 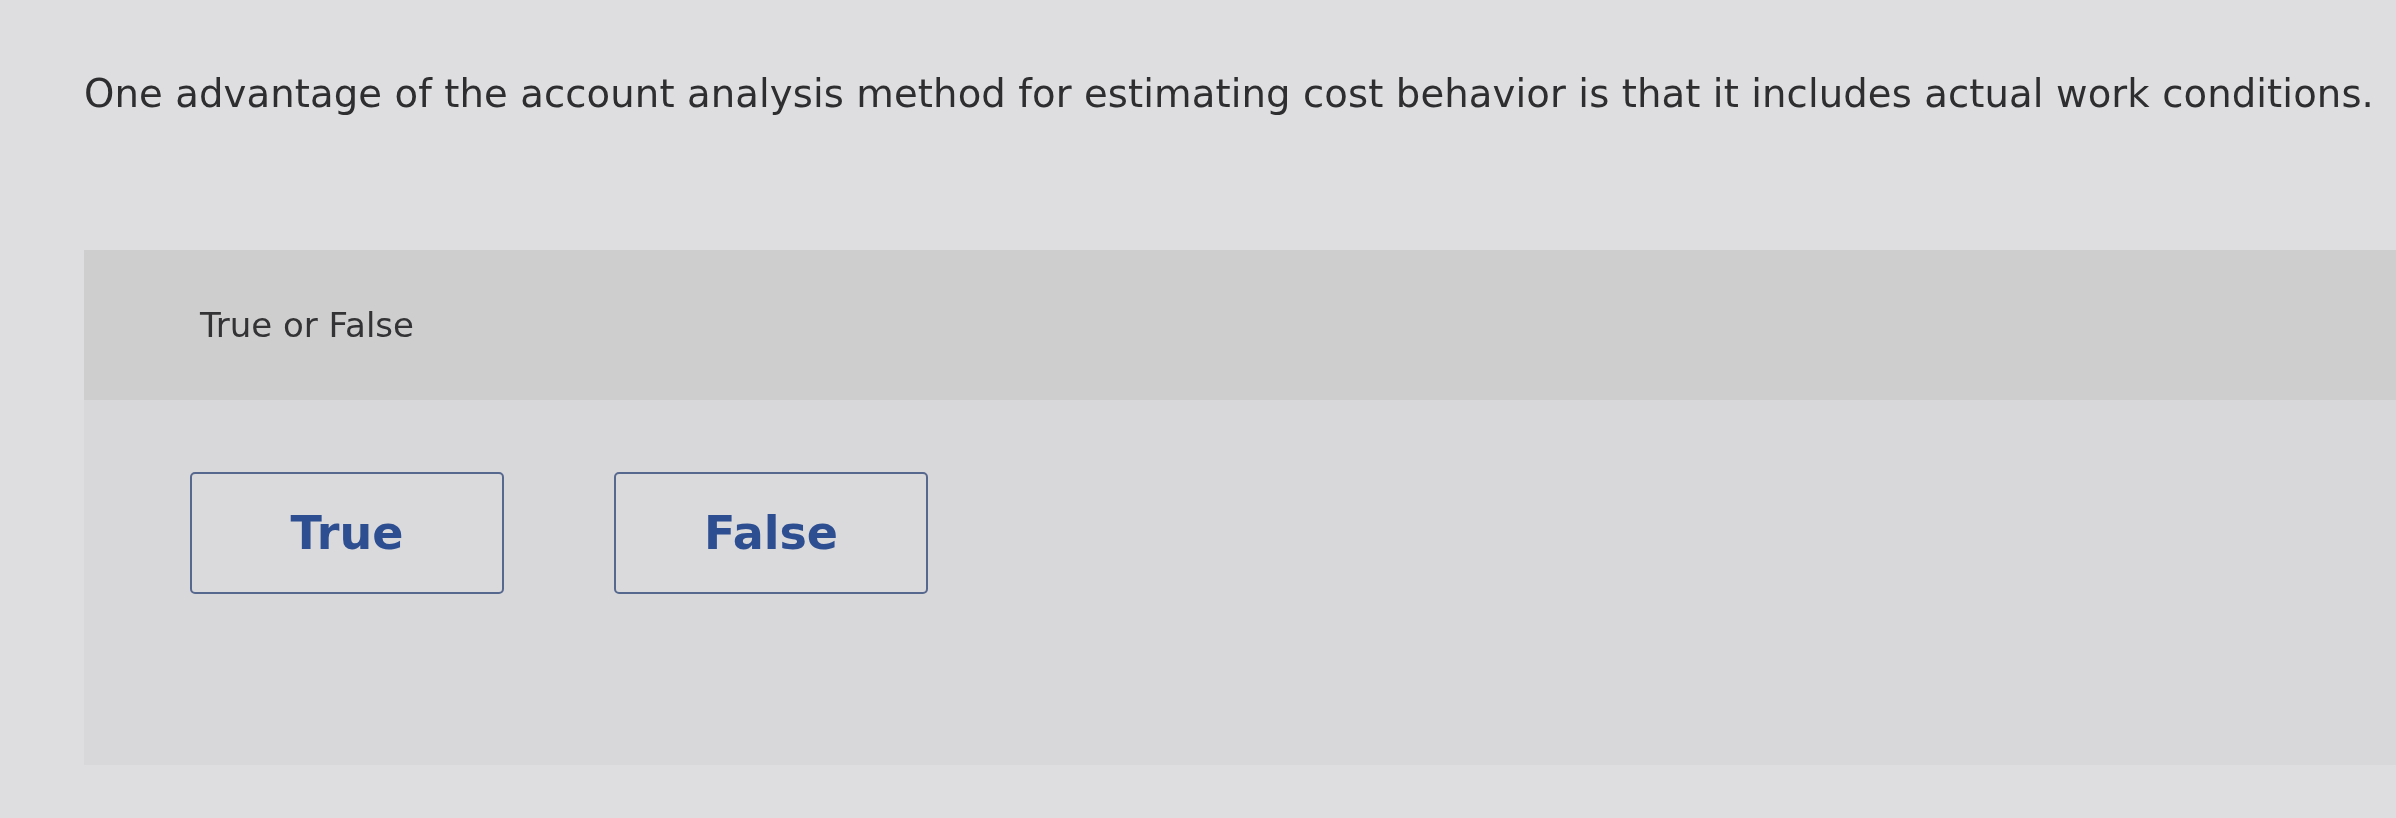 What do you see at coordinates (771, 533) in the screenshot?
I see `answer-option: False` at bounding box center [771, 533].